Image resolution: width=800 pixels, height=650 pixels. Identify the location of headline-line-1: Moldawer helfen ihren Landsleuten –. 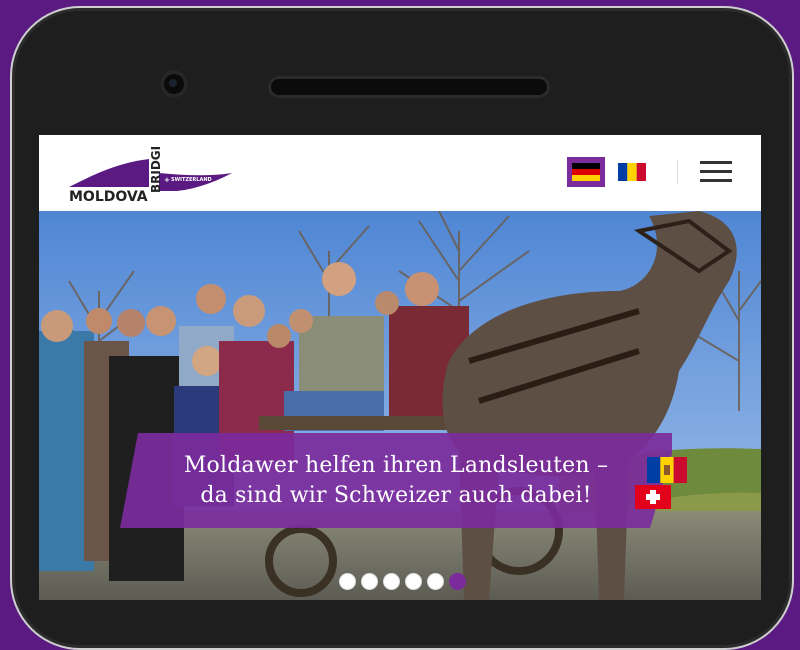
(396, 465).